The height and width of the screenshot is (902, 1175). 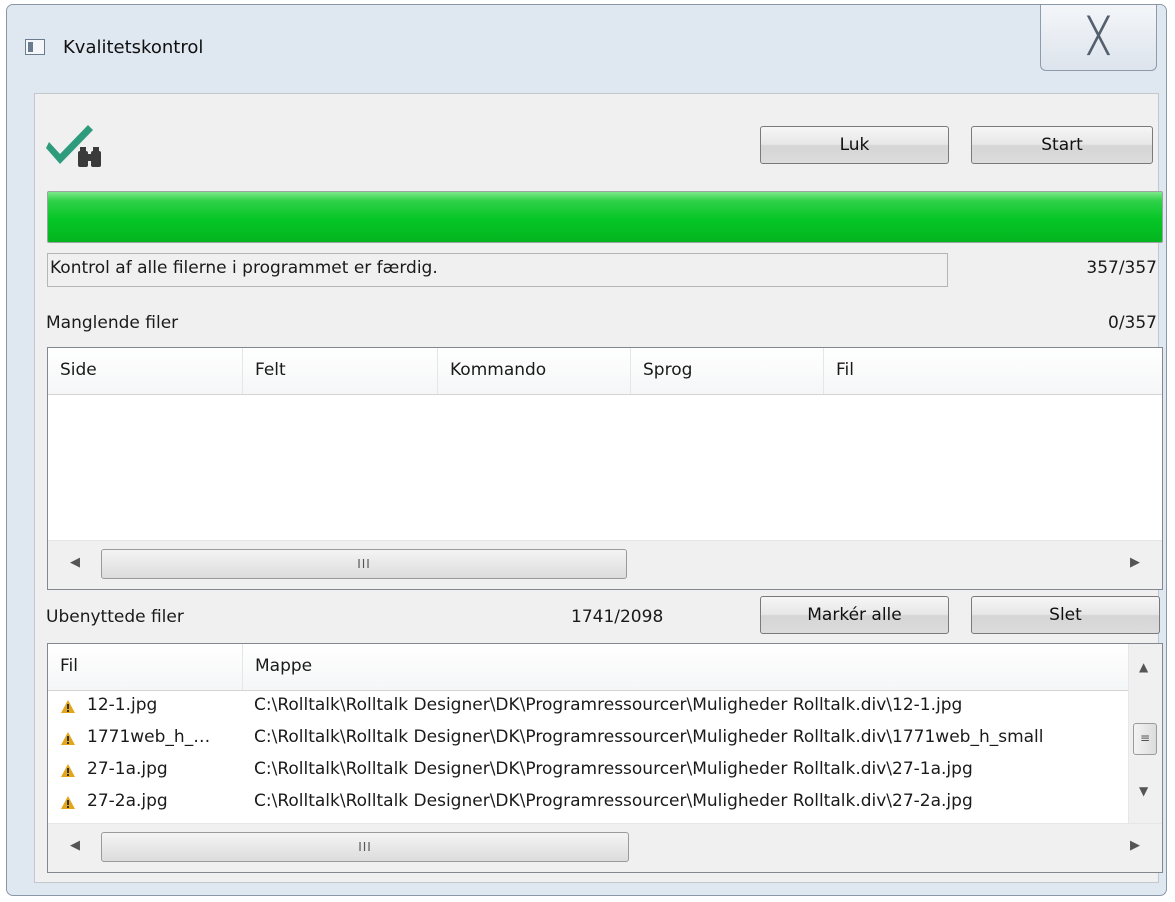 I want to click on select-all-button: Markér alle, so click(x=854, y=615).